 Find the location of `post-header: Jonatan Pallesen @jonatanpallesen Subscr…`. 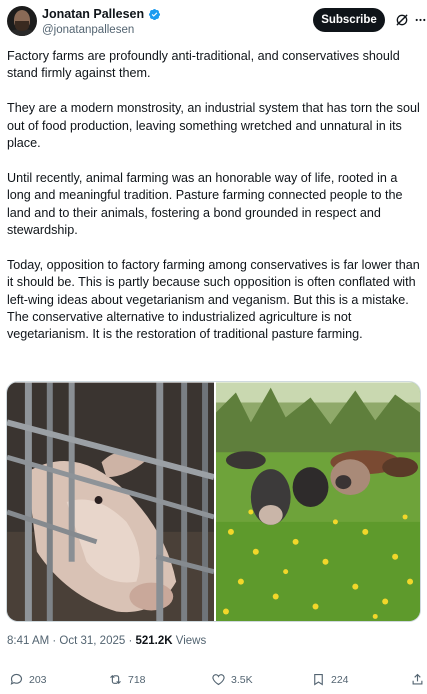

post-header: Jonatan Pallesen @jonatanpallesen Subscr… is located at coordinates (213, 22).